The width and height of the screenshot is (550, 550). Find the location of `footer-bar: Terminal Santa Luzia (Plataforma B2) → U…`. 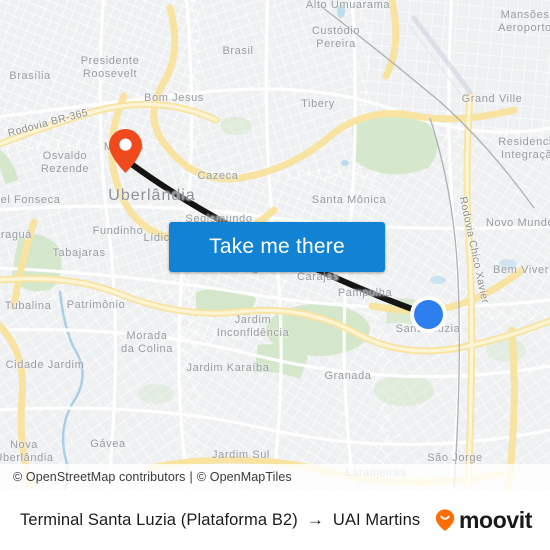

footer-bar: Terminal Santa Luzia (Plataforma B2) → U… is located at coordinates (275, 520).